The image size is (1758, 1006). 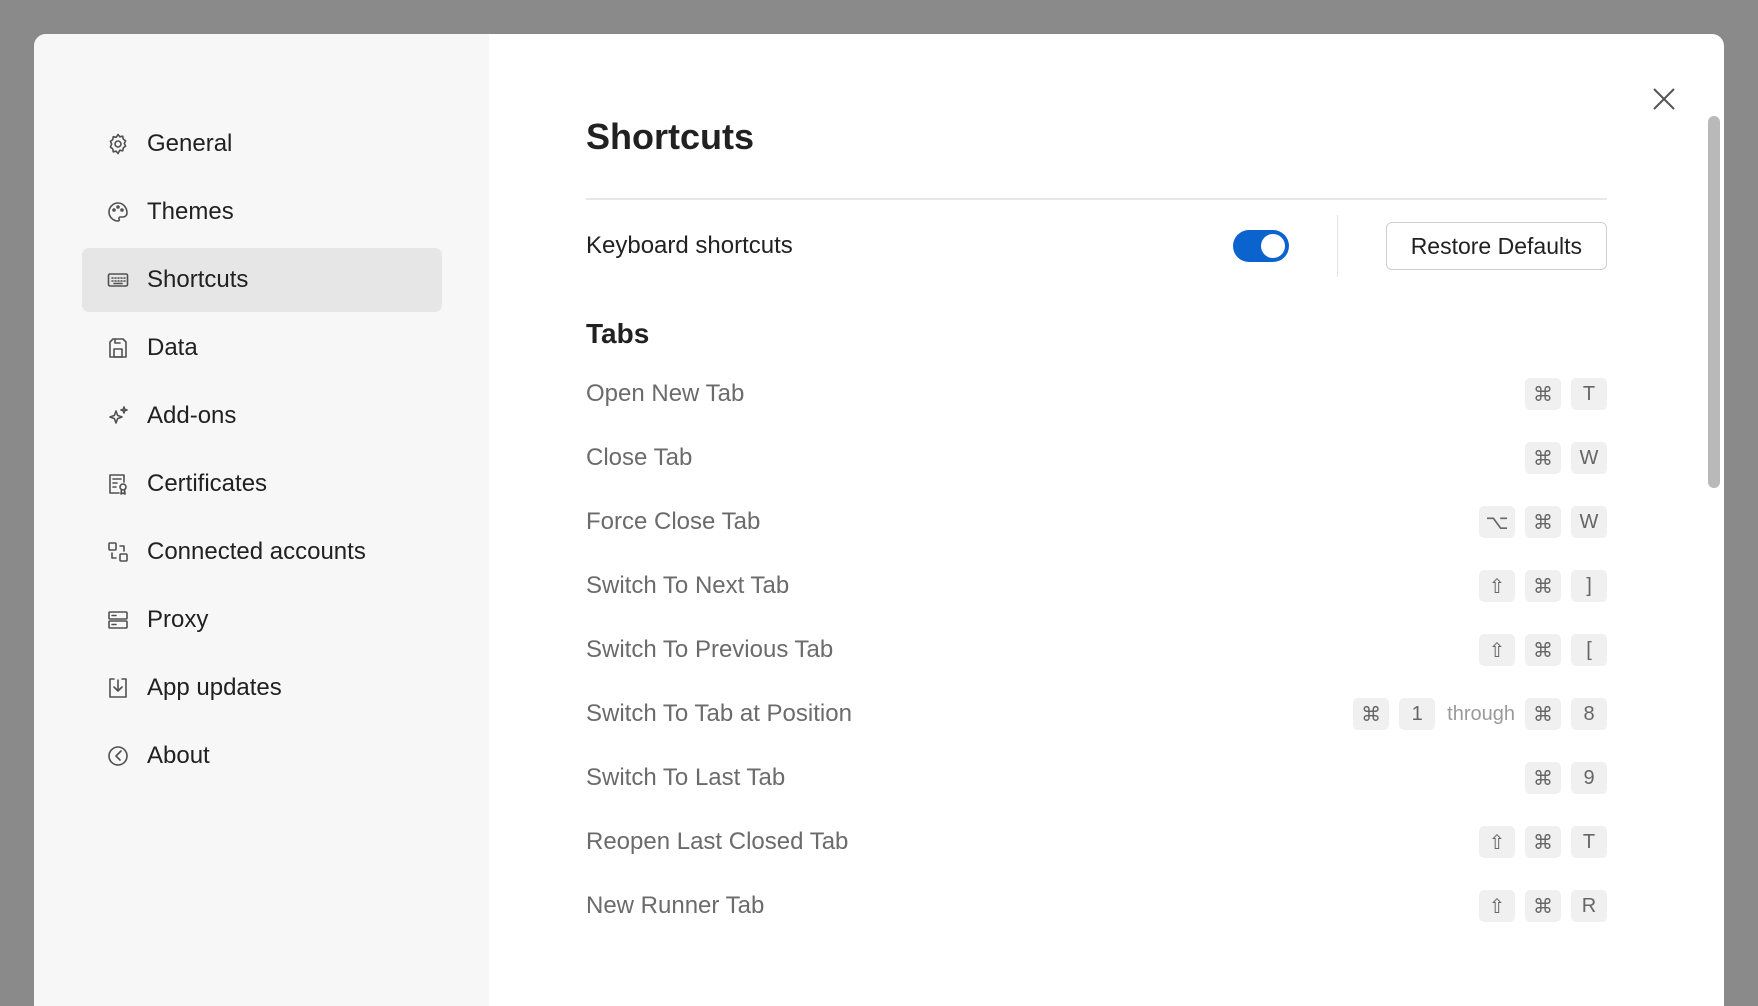 What do you see at coordinates (1417, 714) in the screenshot?
I see `shortcut-key: 1` at bounding box center [1417, 714].